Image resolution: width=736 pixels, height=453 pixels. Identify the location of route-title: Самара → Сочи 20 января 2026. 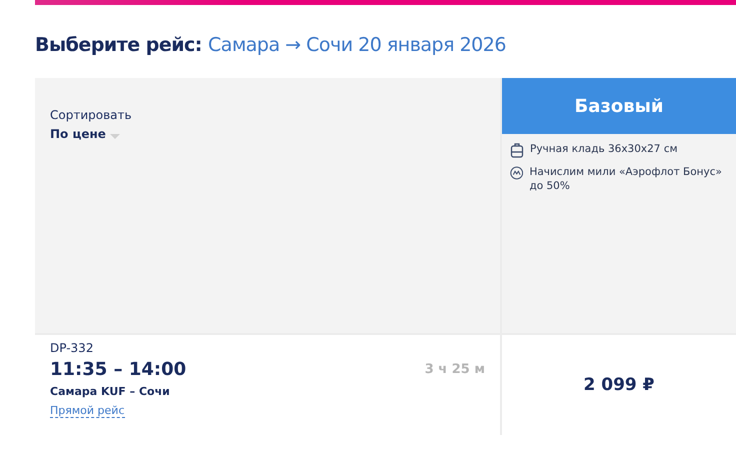
(357, 45).